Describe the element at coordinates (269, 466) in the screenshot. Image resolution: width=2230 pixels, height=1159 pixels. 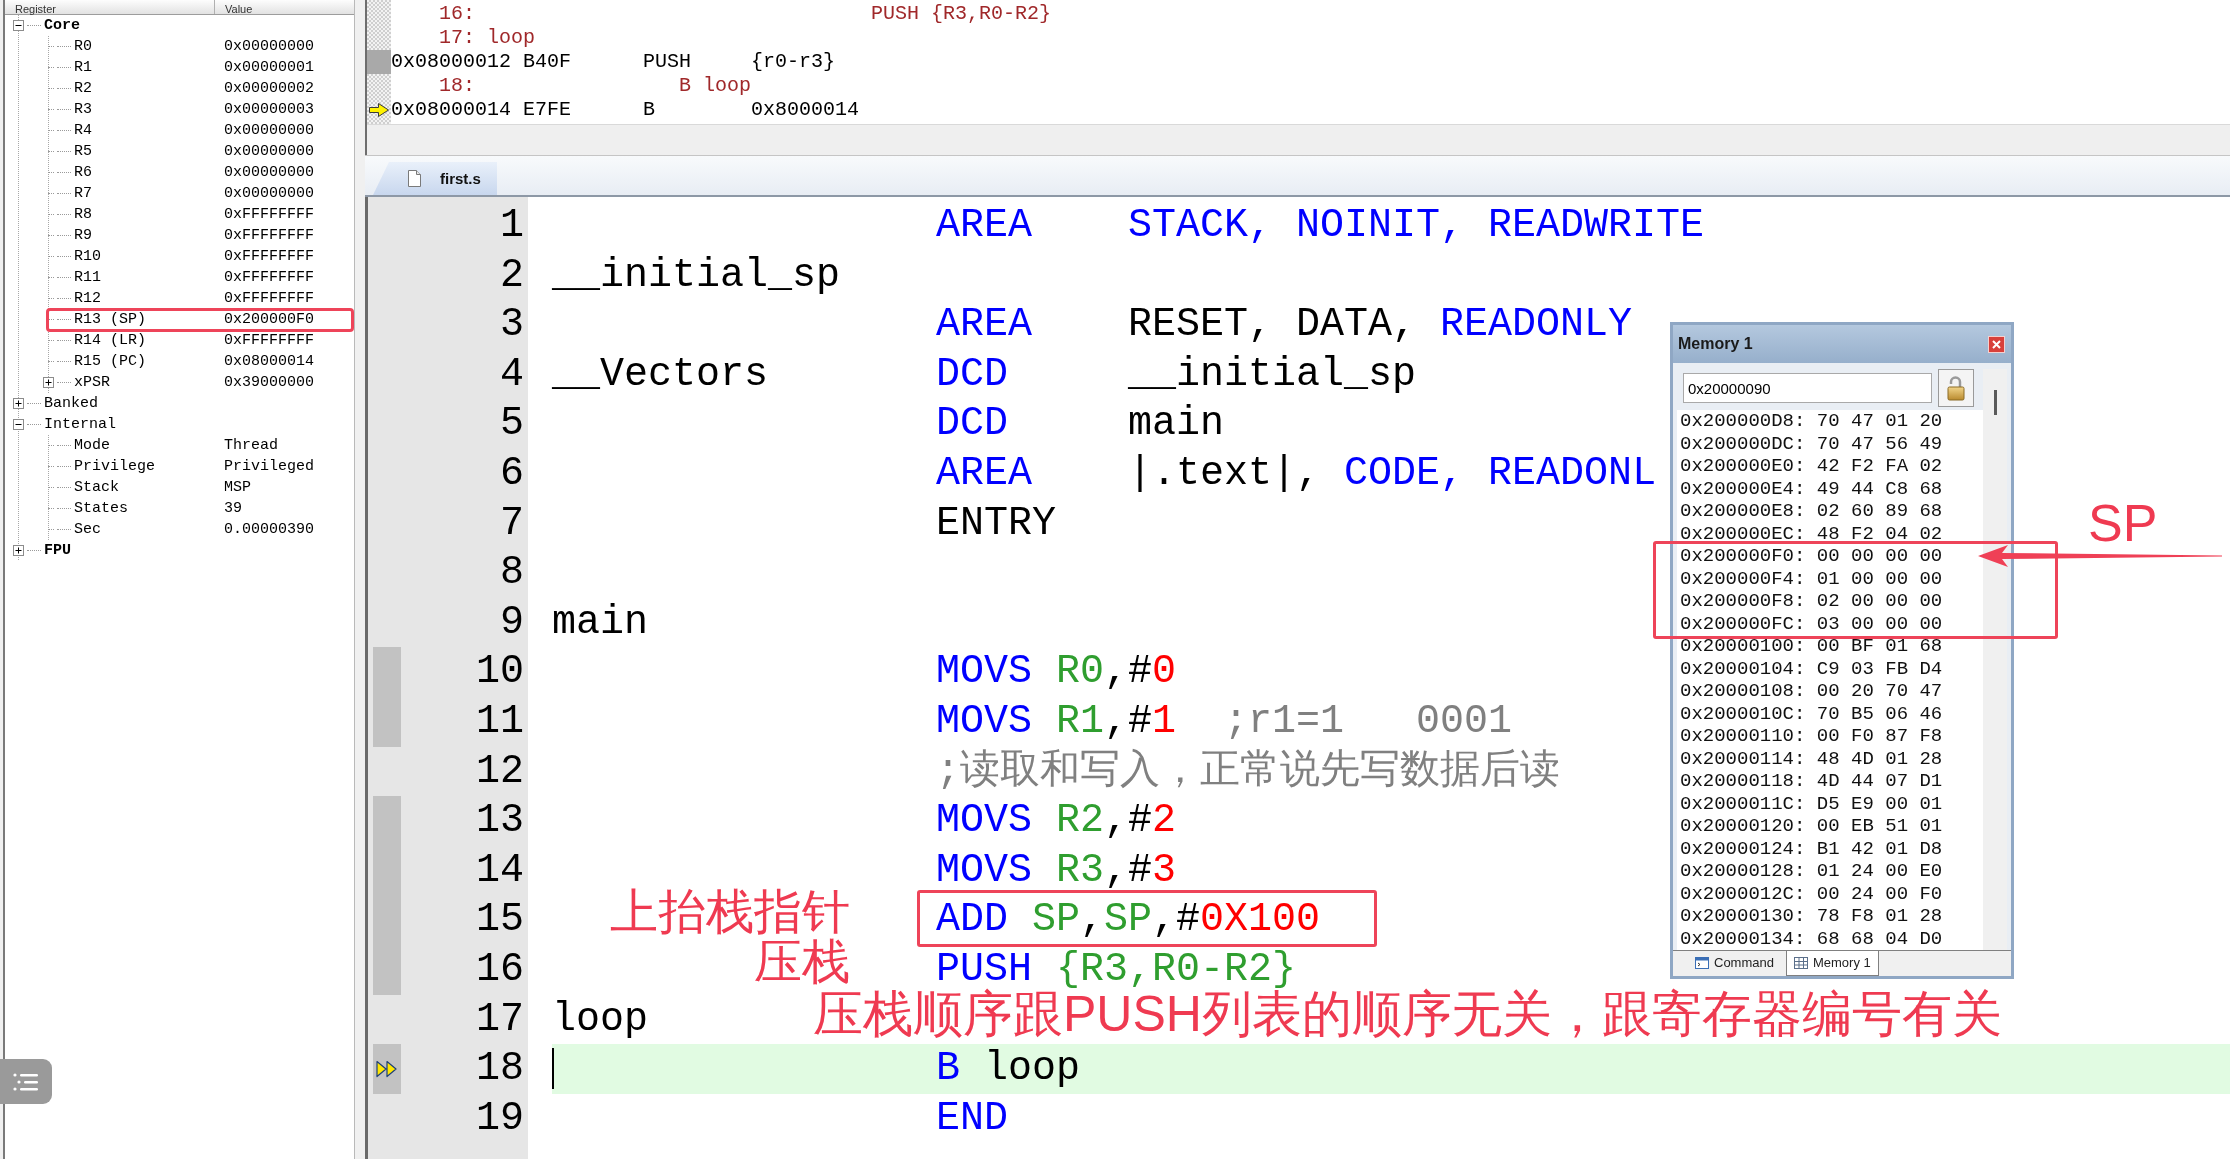
I see `register-value: Privileged` at that location.